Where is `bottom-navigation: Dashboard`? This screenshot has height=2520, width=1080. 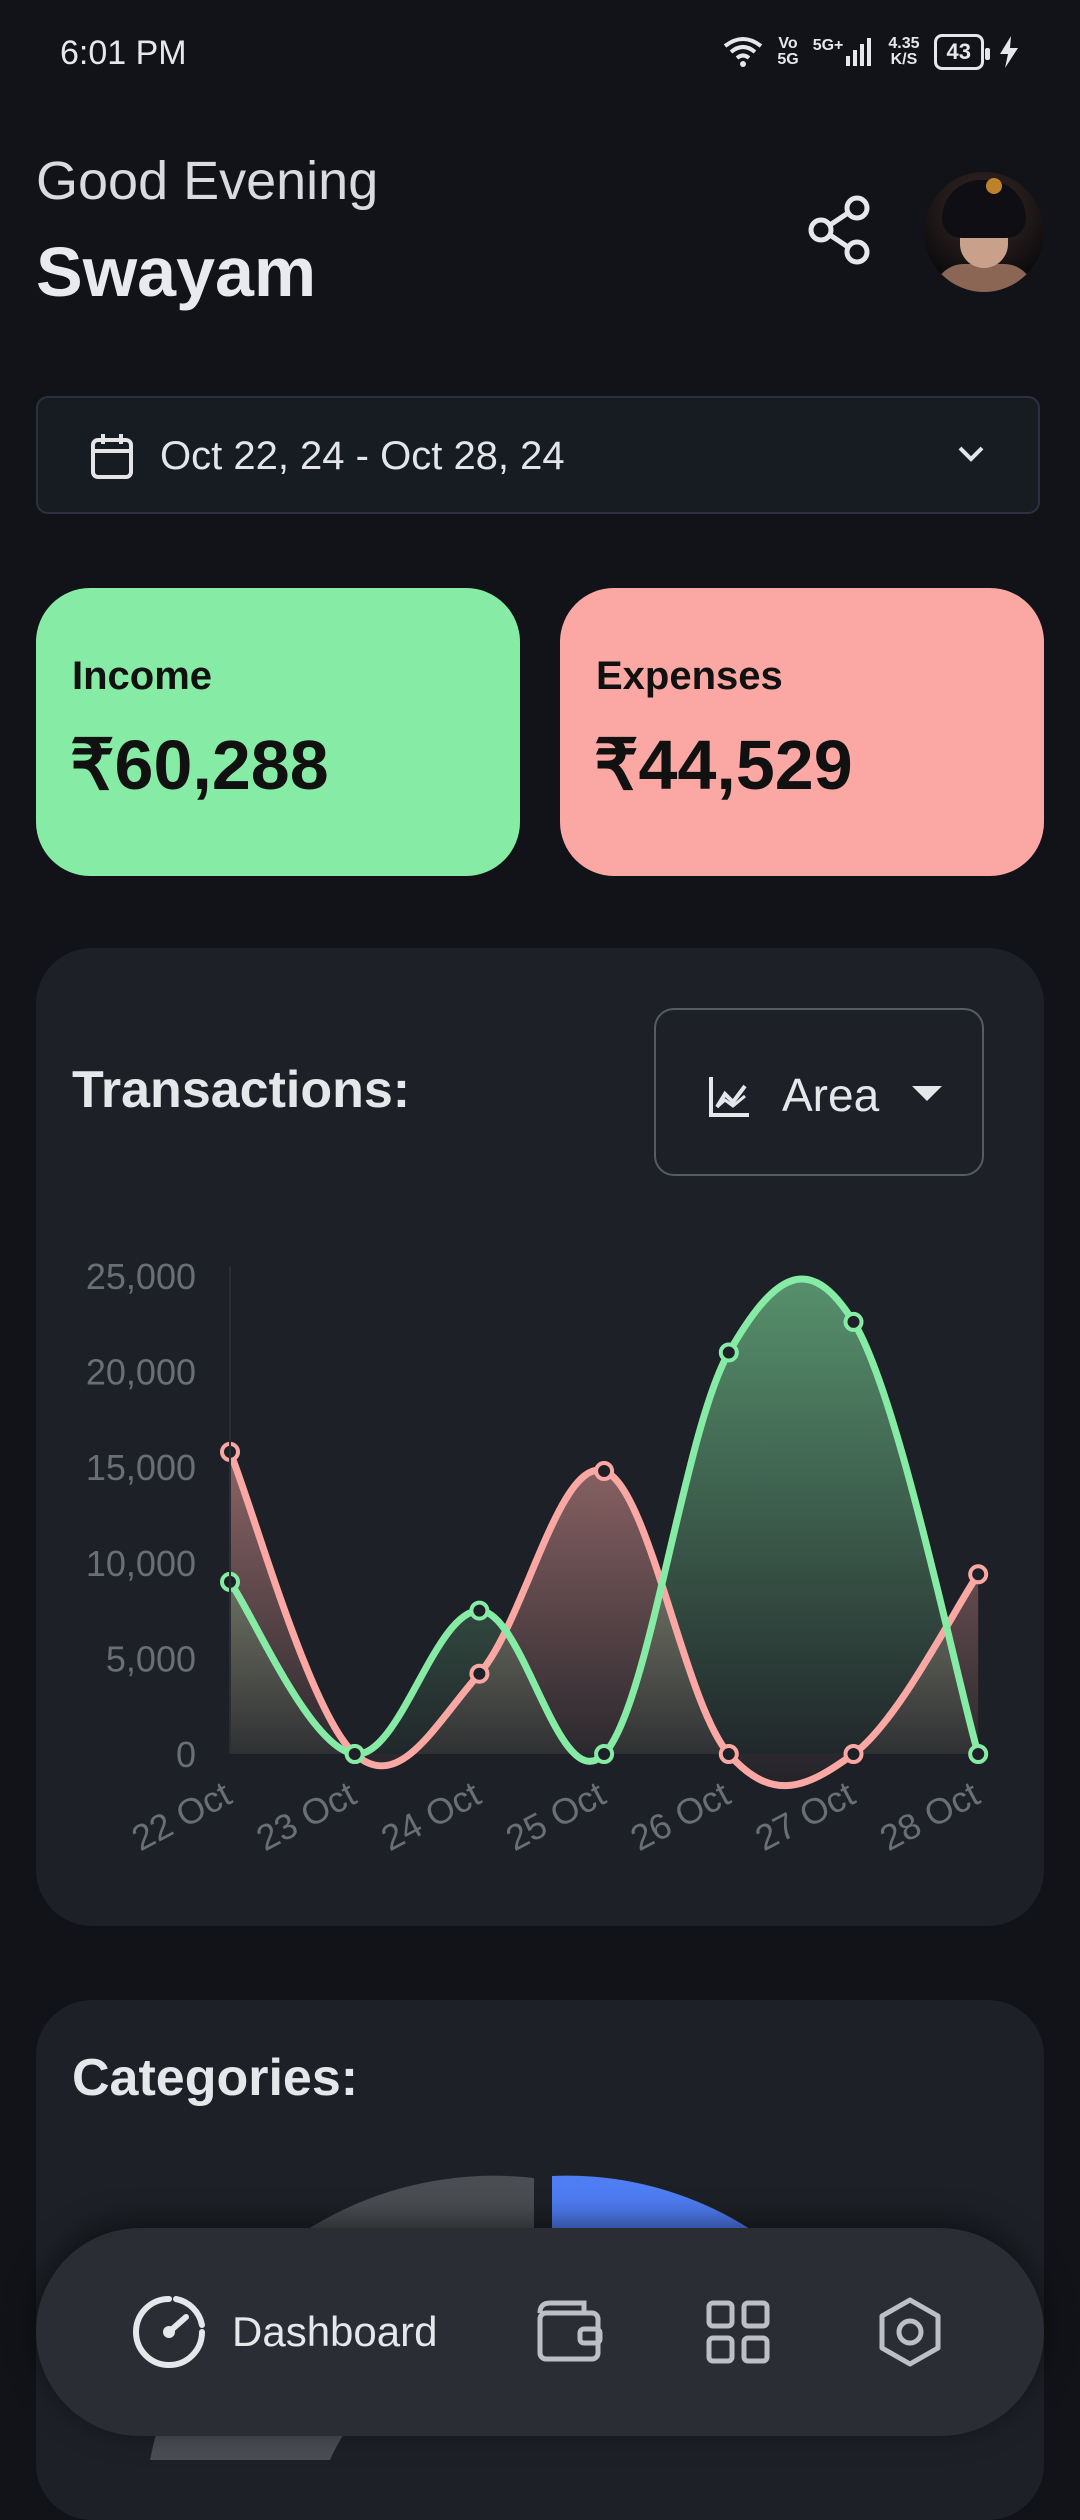 bottom-navigation: Dashboard is located at coordinates (540, 2332).